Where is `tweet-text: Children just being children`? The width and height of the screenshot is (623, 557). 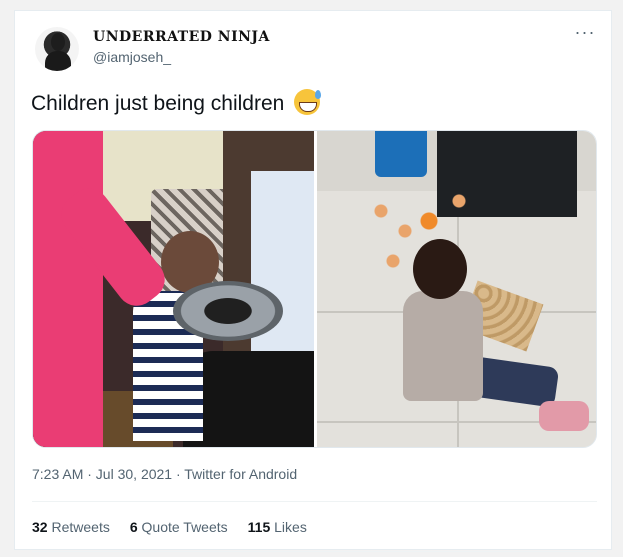 tweet-text: Children just being children is located at coordinates (176, 102).